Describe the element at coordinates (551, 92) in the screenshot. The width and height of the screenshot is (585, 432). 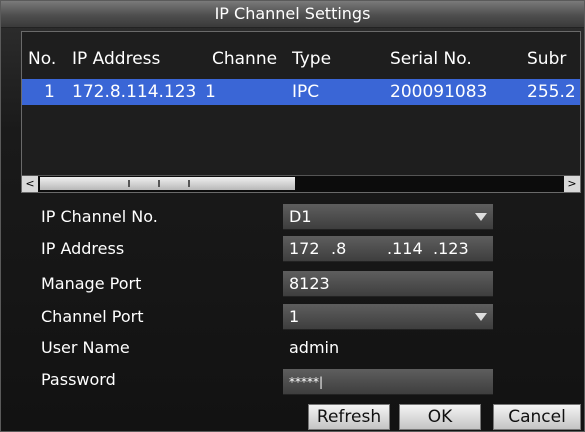
I see `cell-subnet: 255.2` at that location.